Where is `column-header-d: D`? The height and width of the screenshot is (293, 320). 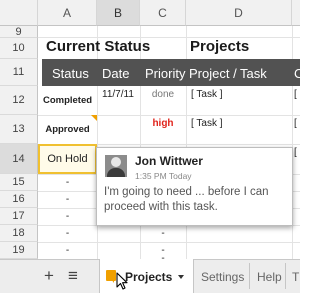
column-header-d: D is located at coordinates (239, 13).